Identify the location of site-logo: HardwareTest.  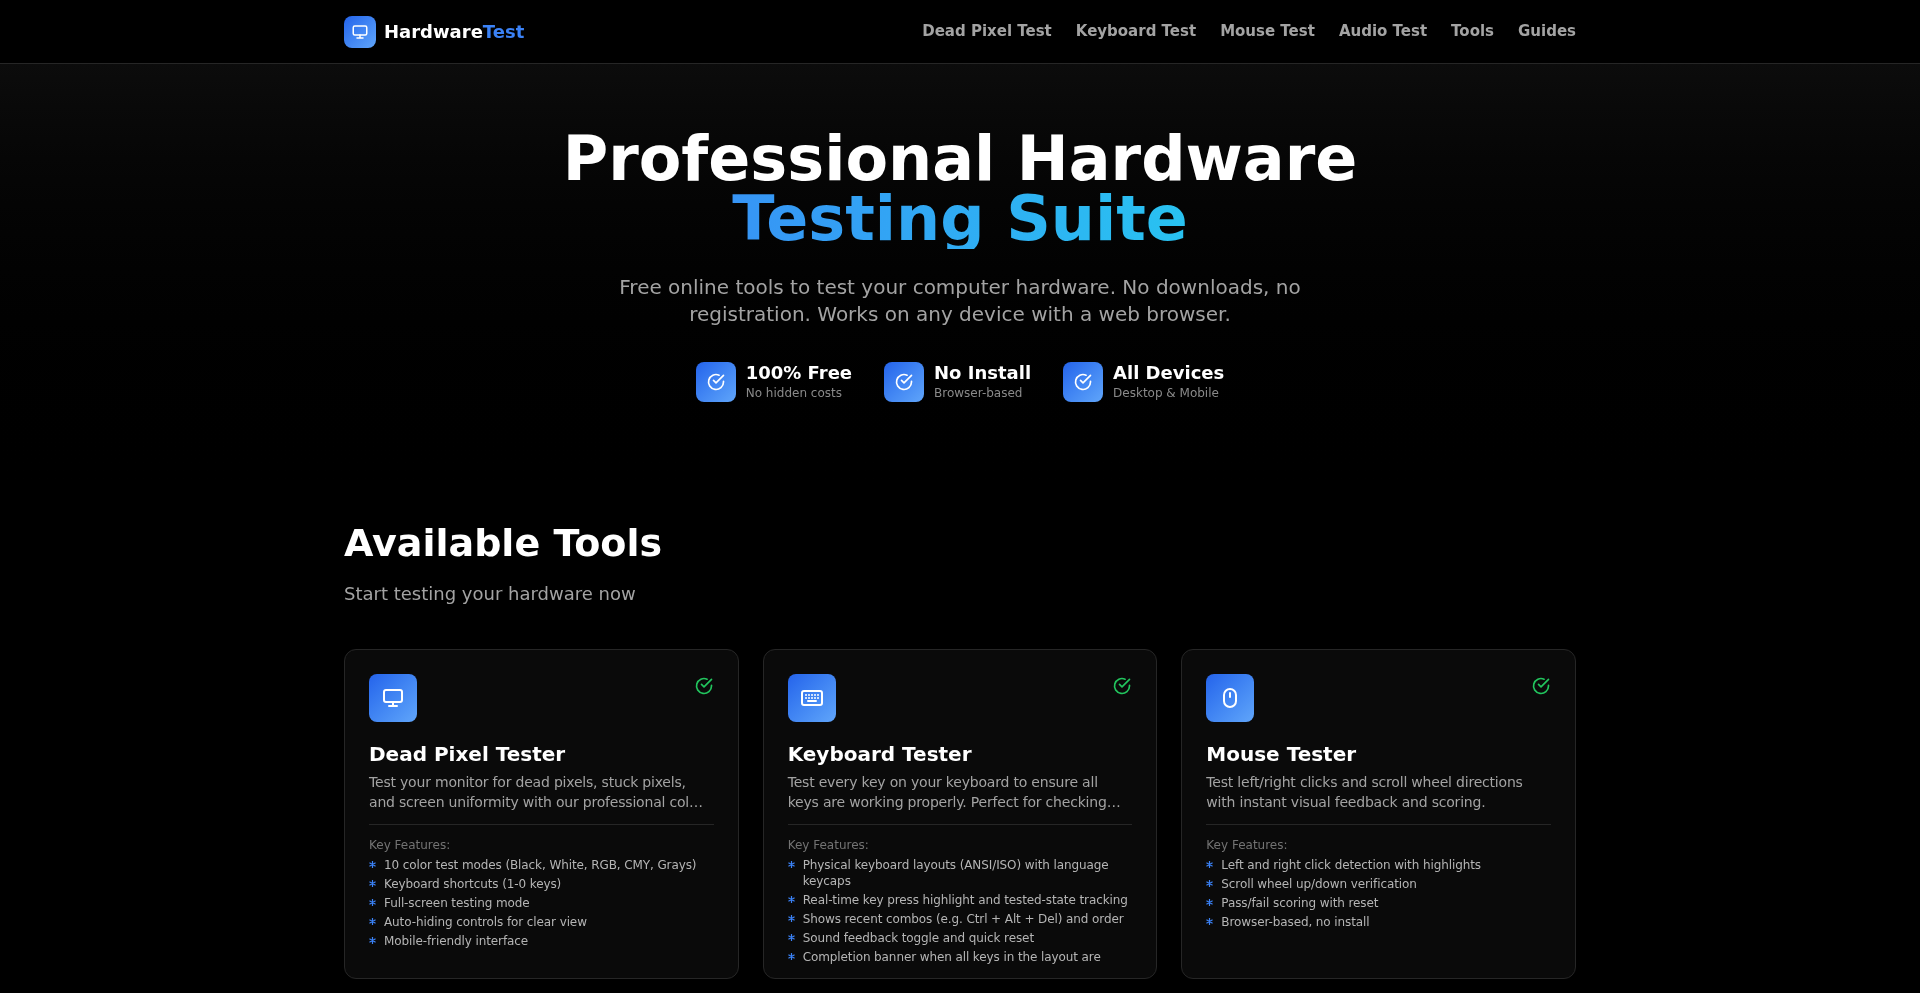
(454, 31).